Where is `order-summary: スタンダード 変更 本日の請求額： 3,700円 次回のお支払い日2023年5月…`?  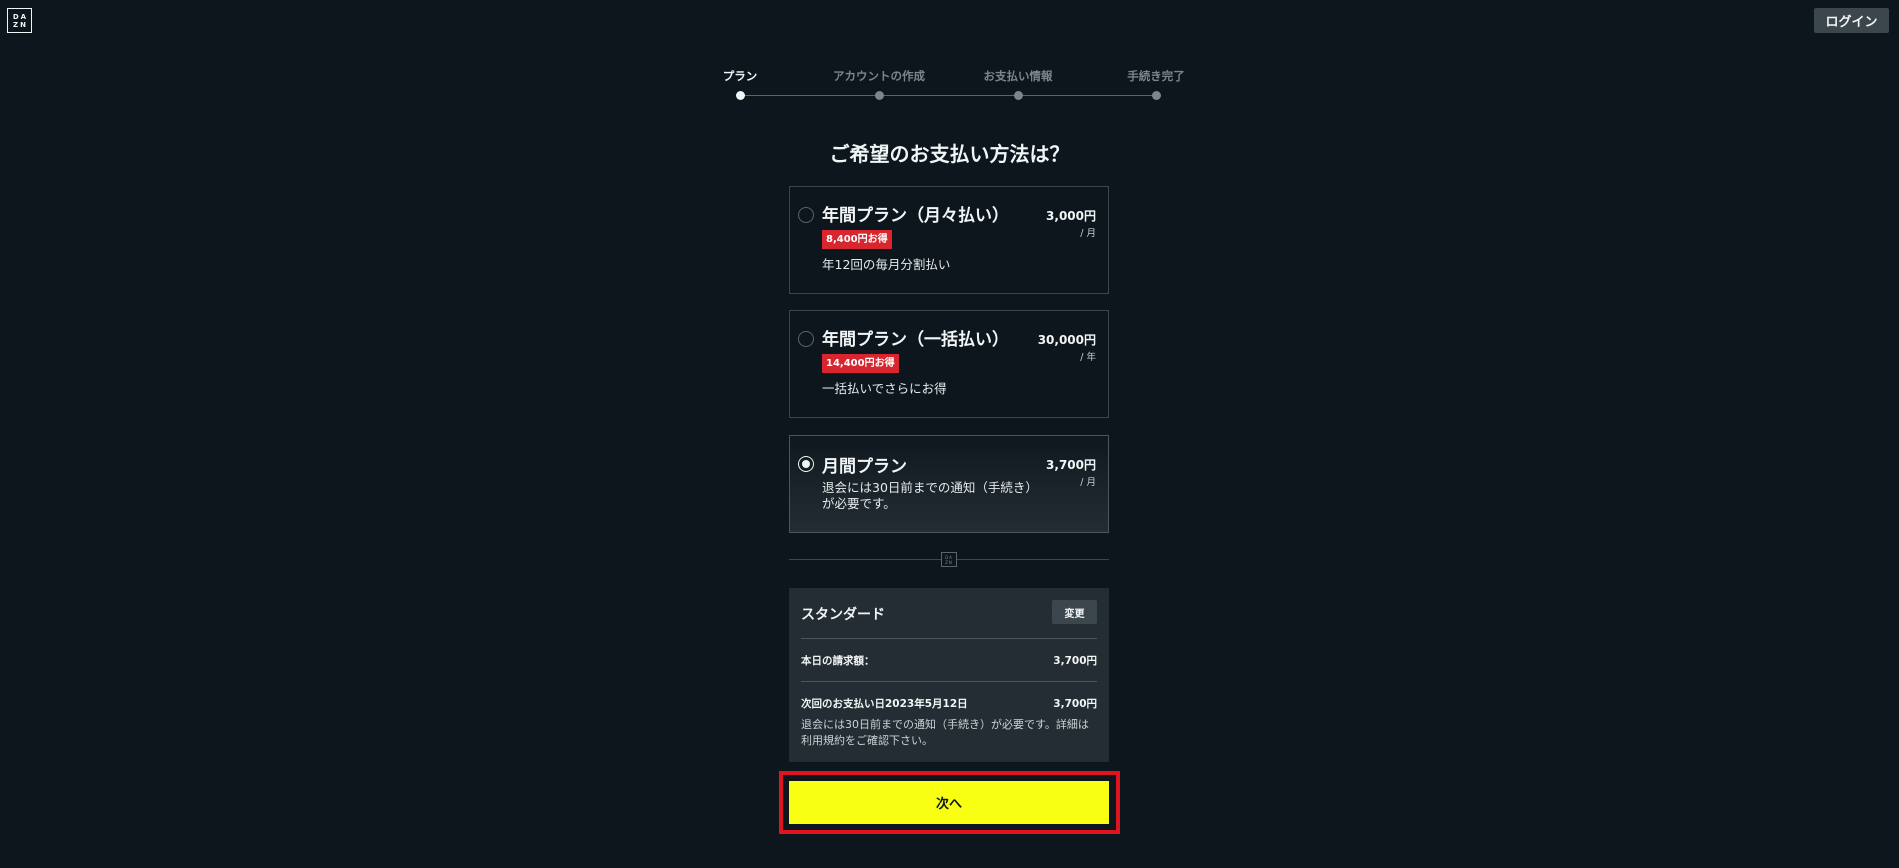 order-summary: スタンダード 変更 本日の請求額： 3,700円 次回のお支払い日2023年5月… is located at coordinates (949, 675).